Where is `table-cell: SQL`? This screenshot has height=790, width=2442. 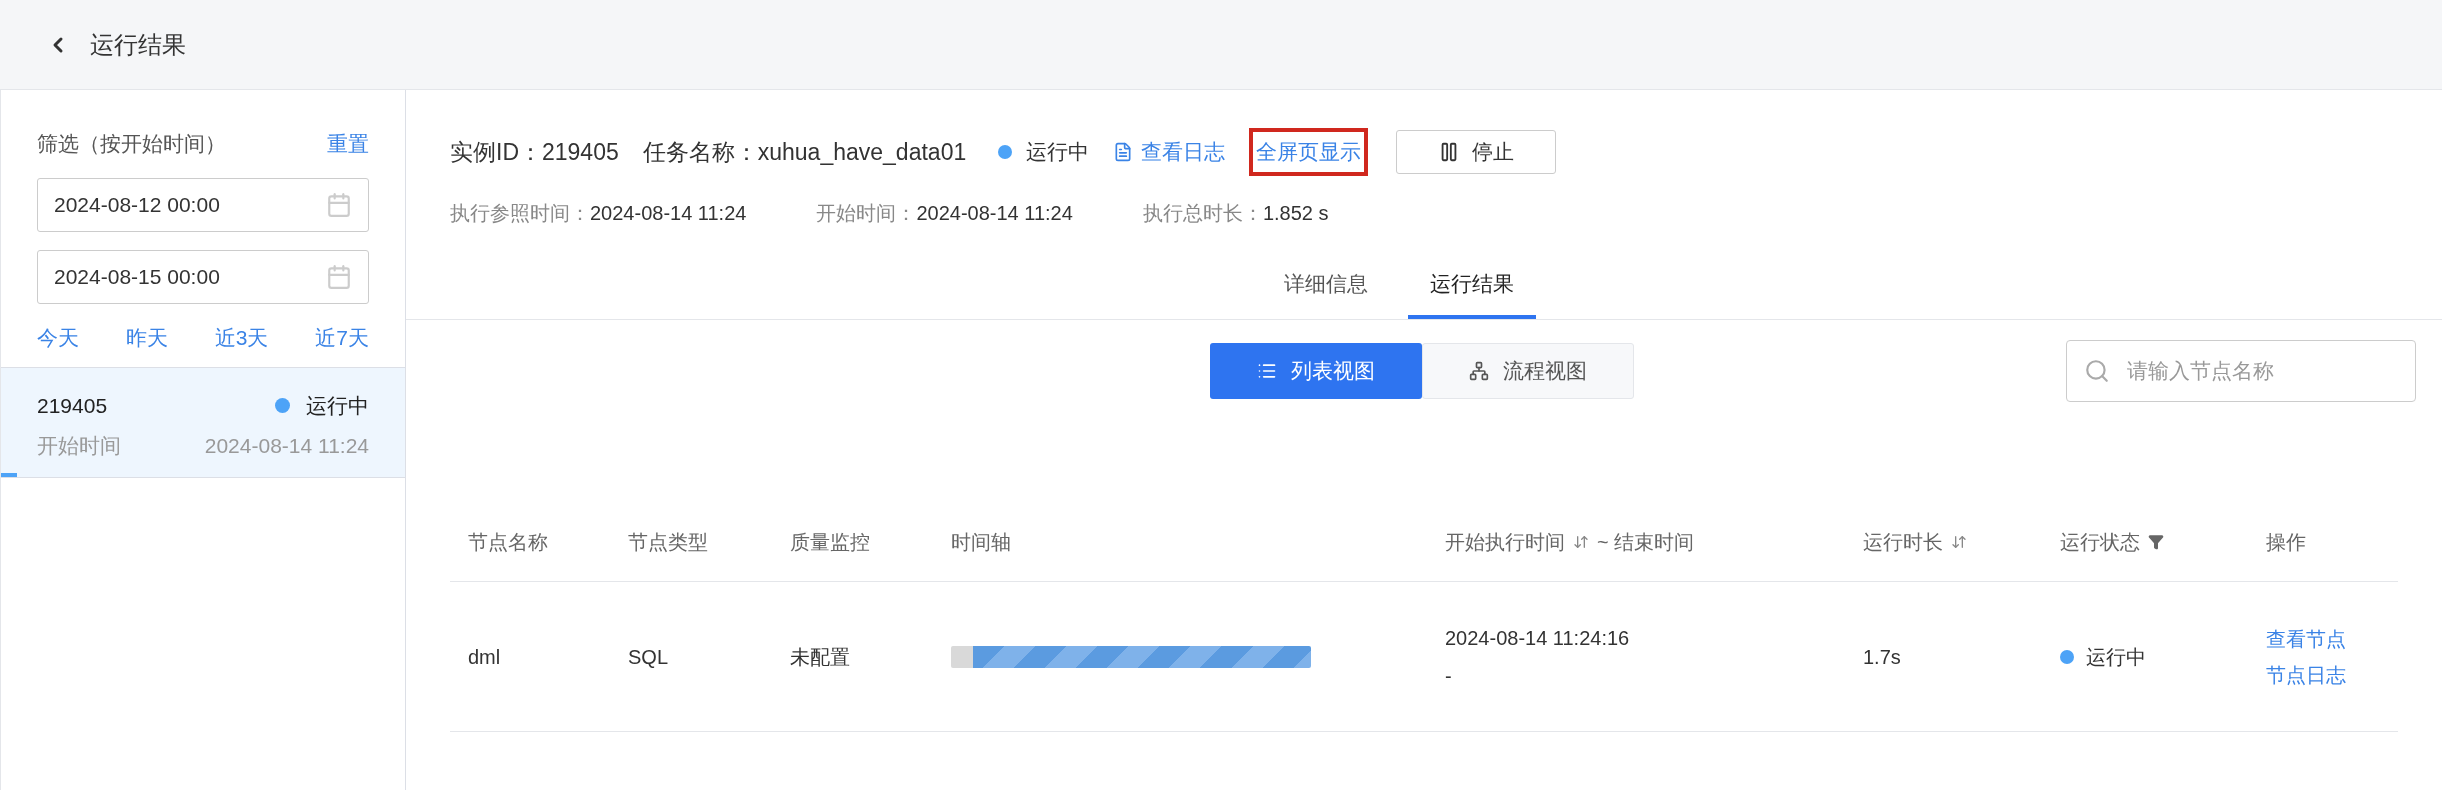 table-cell: SQL is located at coordinates (648, 656).